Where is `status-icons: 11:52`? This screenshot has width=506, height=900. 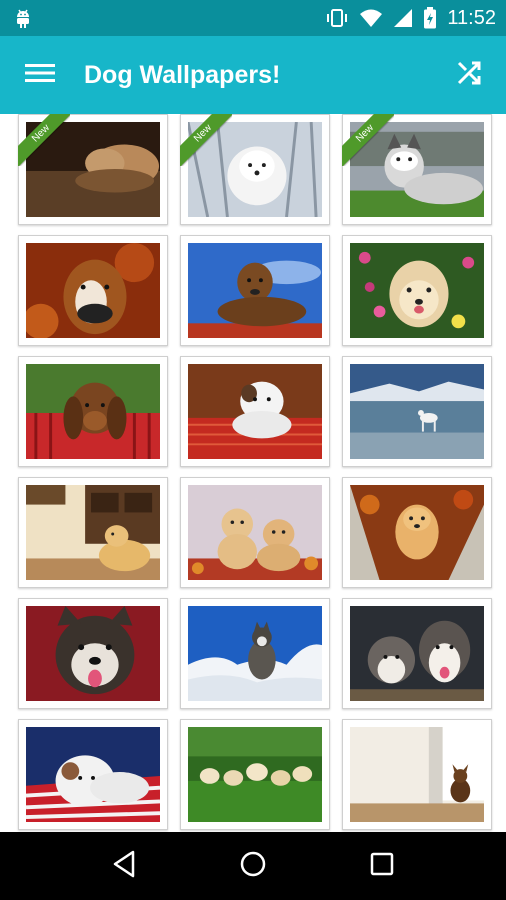
status-icons: 11:52 is located at coordinates (410, 18).